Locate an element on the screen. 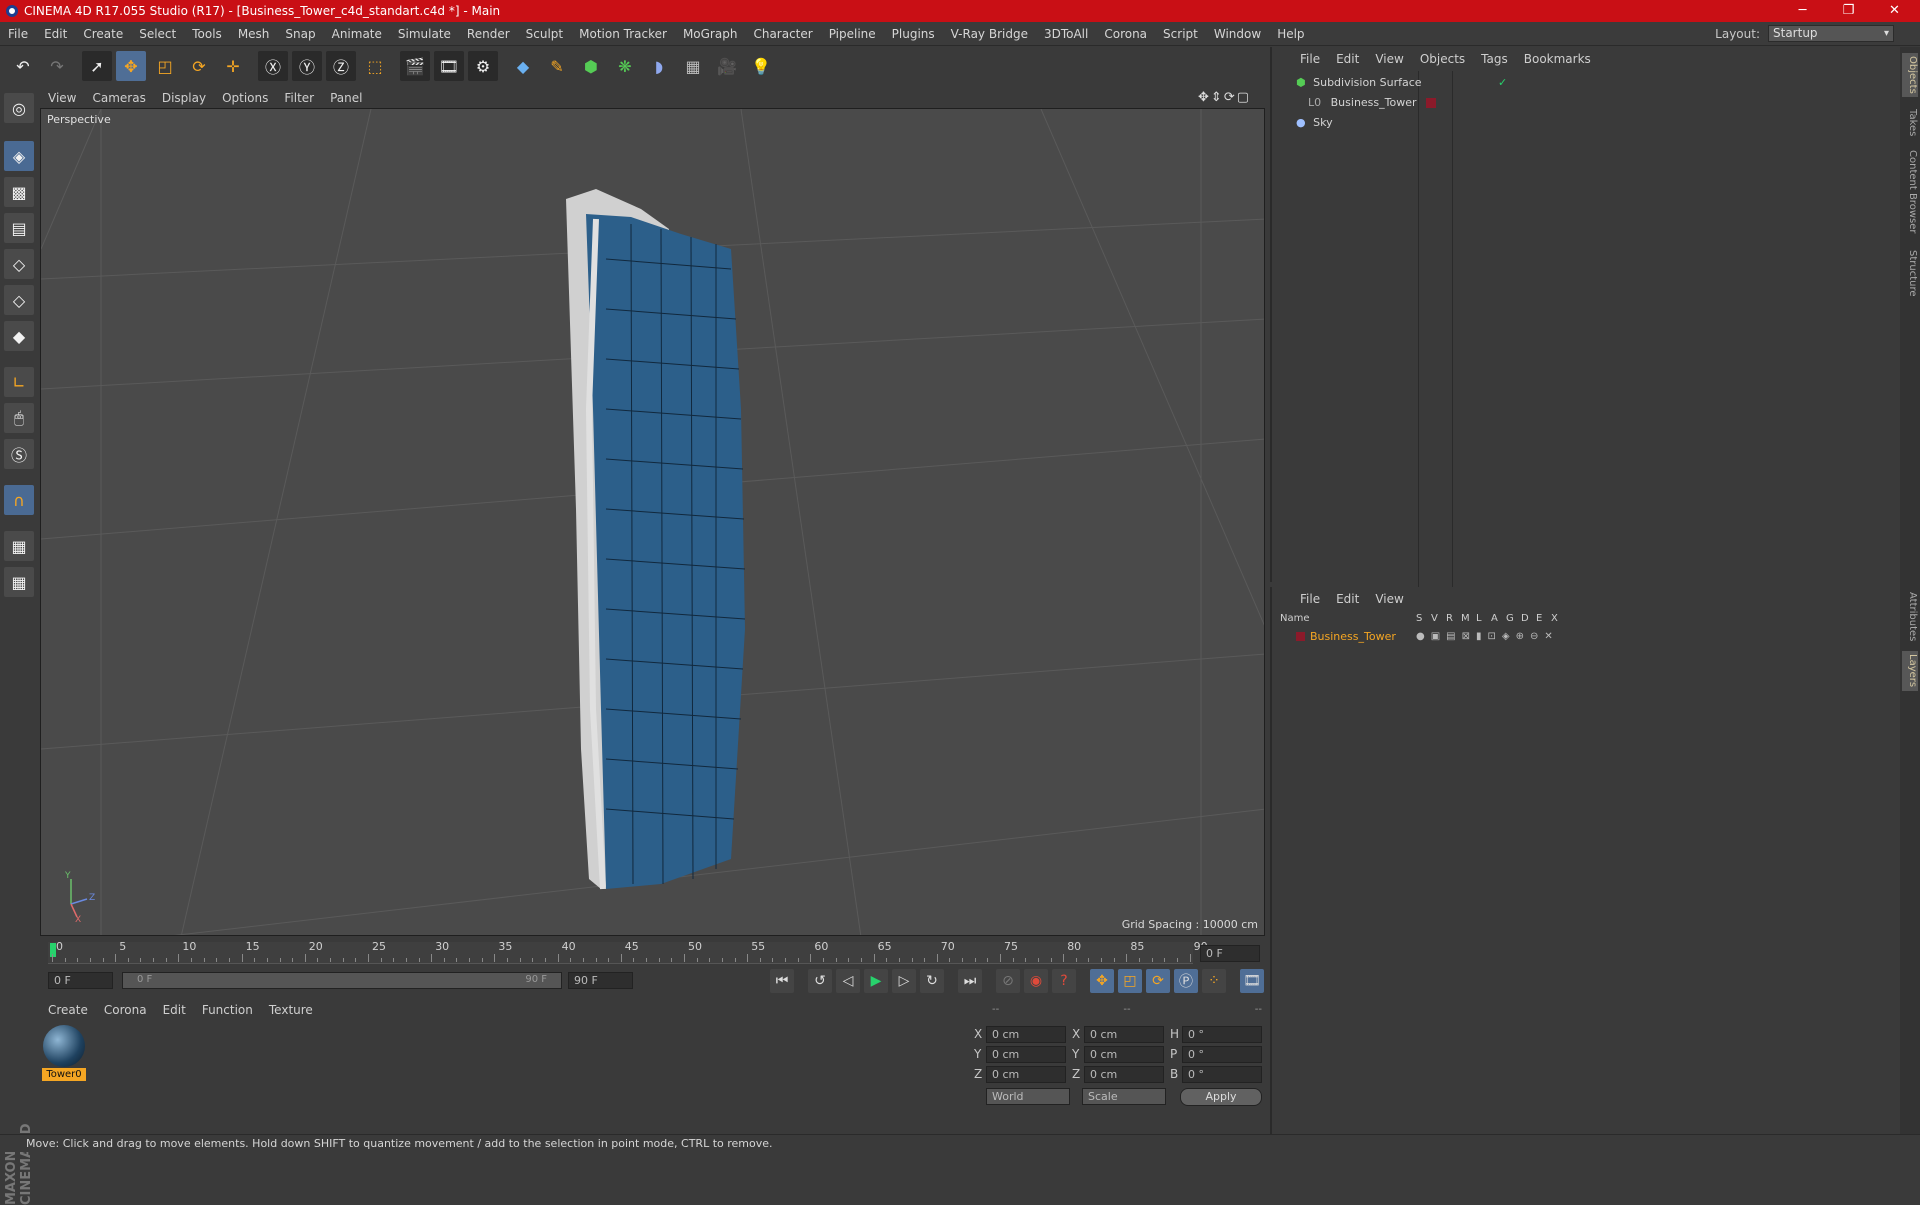 This screenshot has width=1920, height=1205. coord-pos-x: 0 cm is located at coordinates (1026, 1034).